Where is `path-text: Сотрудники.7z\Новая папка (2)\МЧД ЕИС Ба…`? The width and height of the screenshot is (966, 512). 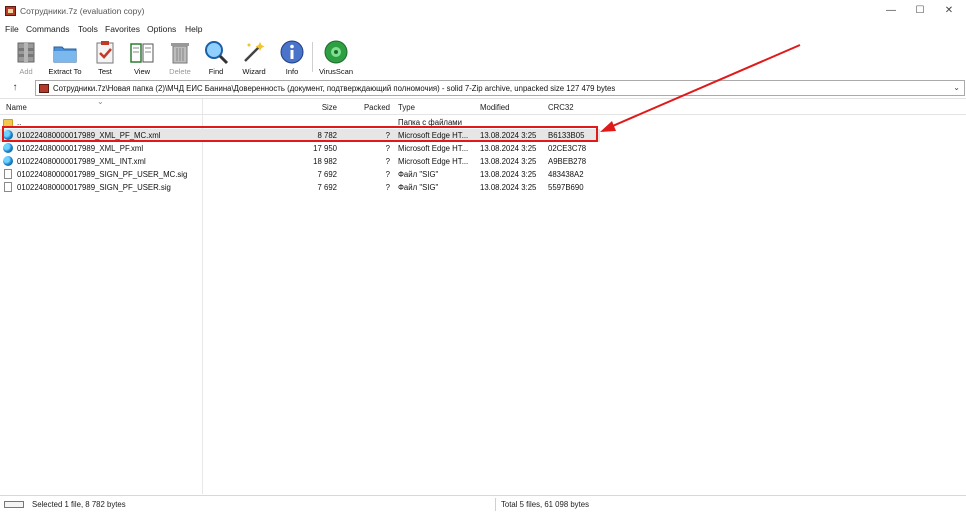 path-text: Сотрудники.7z\Новая папка (2)\МЧД ЕИС Ба… is located at coordinates (334, 88).